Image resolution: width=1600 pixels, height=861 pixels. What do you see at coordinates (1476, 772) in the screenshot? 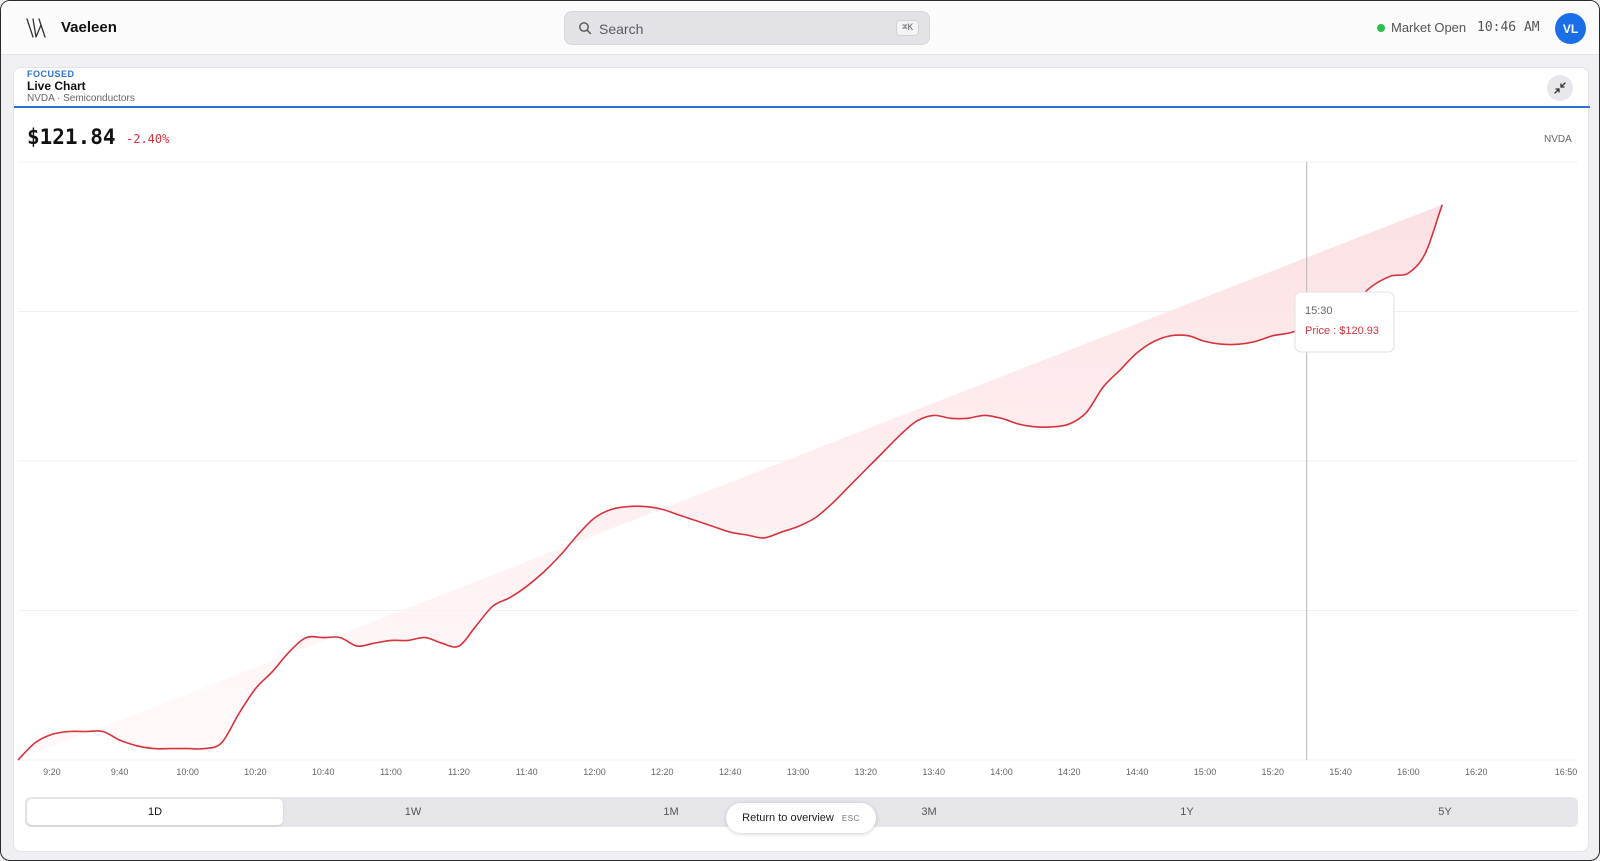
I see `x-tick-label: 16:20` at bounding box center [1476, 772].